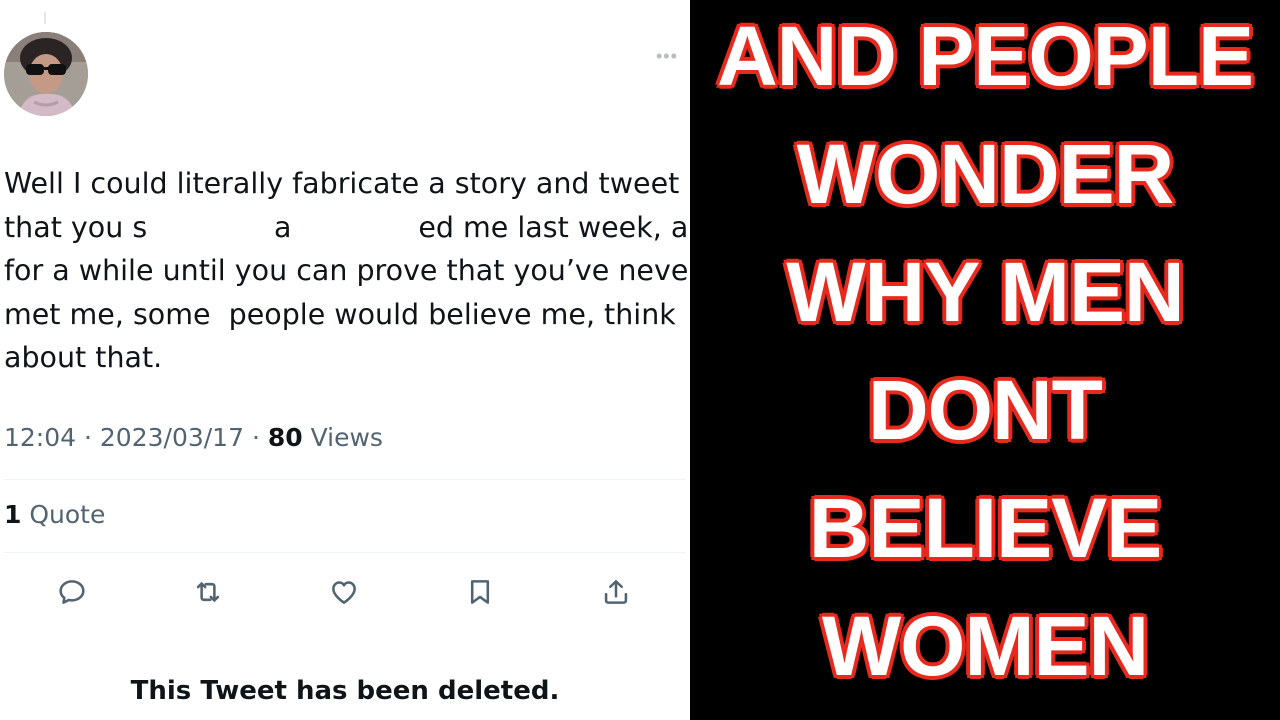 The image size is (1280, 720). I want to click on like-button, so click(344, 592).